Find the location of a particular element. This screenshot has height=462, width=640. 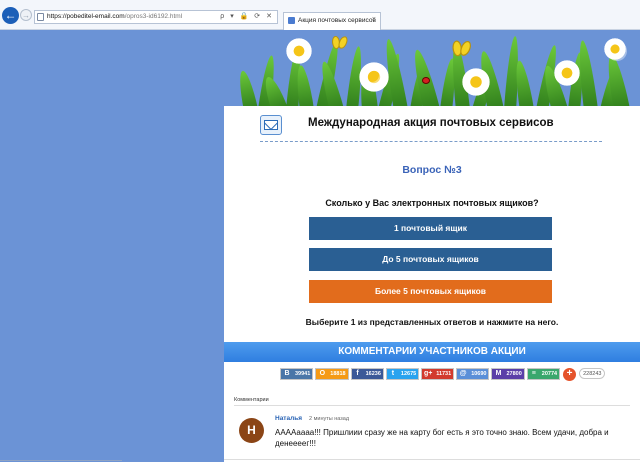

comment-author: Наталья is located at coordinates (288, 418).